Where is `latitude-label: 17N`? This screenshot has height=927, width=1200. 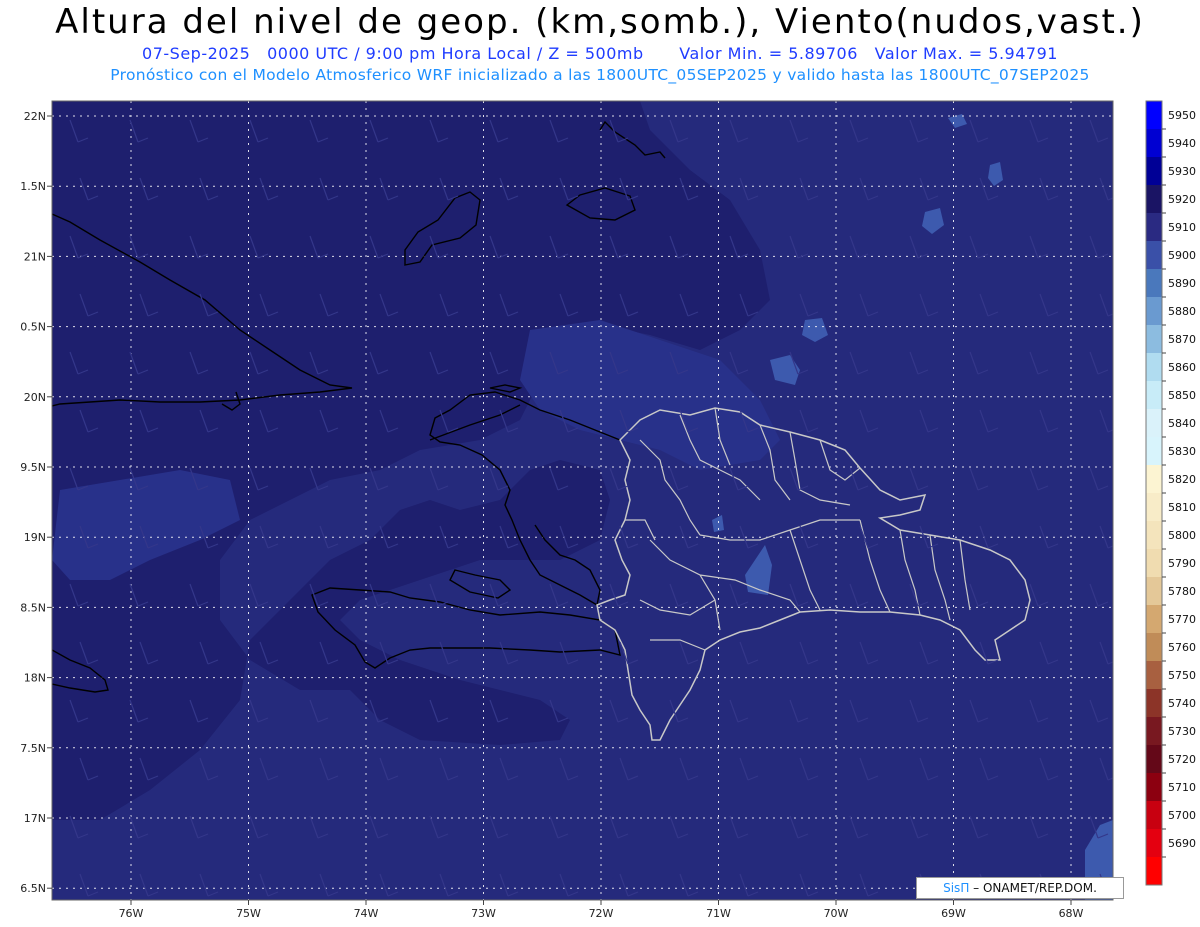 latitude-label: 17N is located at coordinates (35, 818).